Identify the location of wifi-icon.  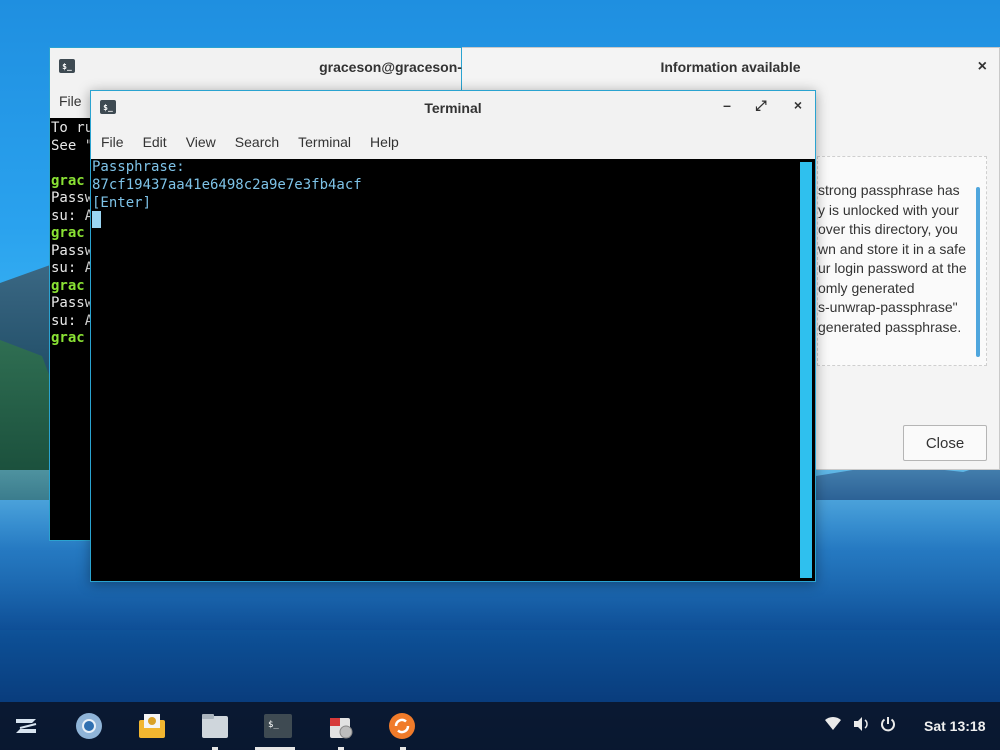
(833, 725).